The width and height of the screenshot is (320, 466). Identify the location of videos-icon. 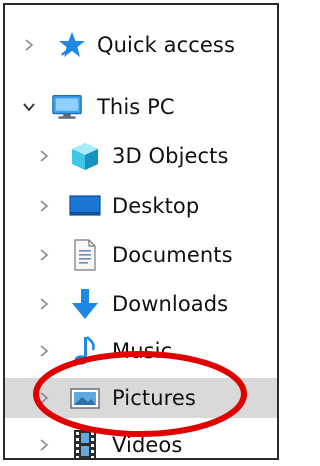
(85, 445).